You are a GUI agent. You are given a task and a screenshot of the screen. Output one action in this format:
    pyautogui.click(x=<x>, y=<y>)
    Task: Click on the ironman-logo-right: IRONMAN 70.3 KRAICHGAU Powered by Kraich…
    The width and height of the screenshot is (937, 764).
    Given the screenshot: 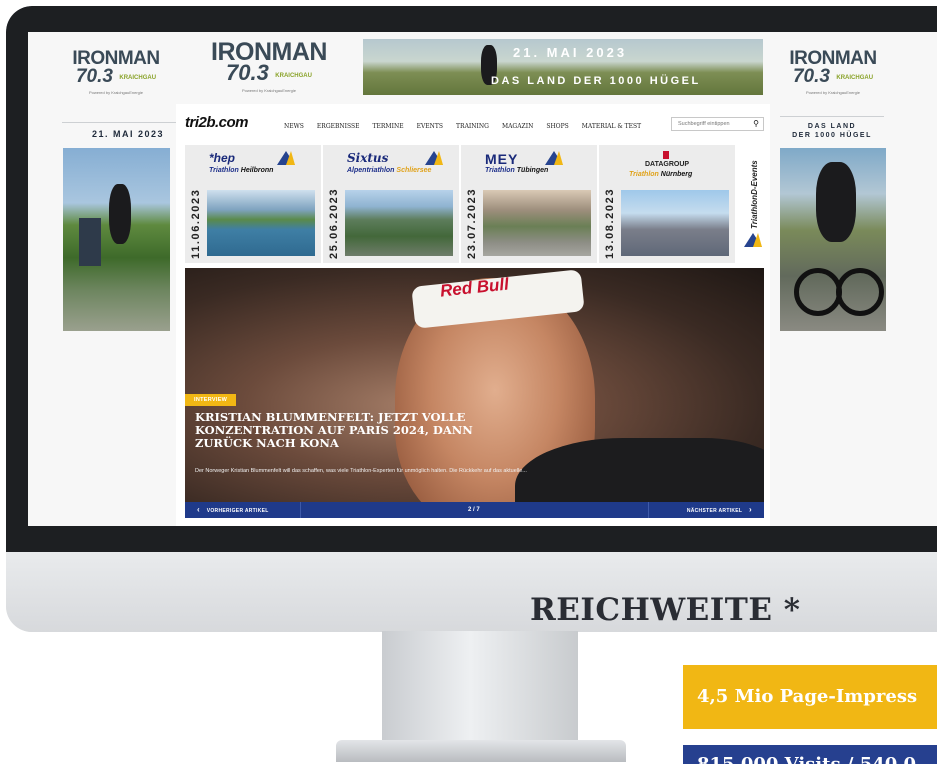 What is the action you would take?
    pyautogui.click(x=833, y=72)
    